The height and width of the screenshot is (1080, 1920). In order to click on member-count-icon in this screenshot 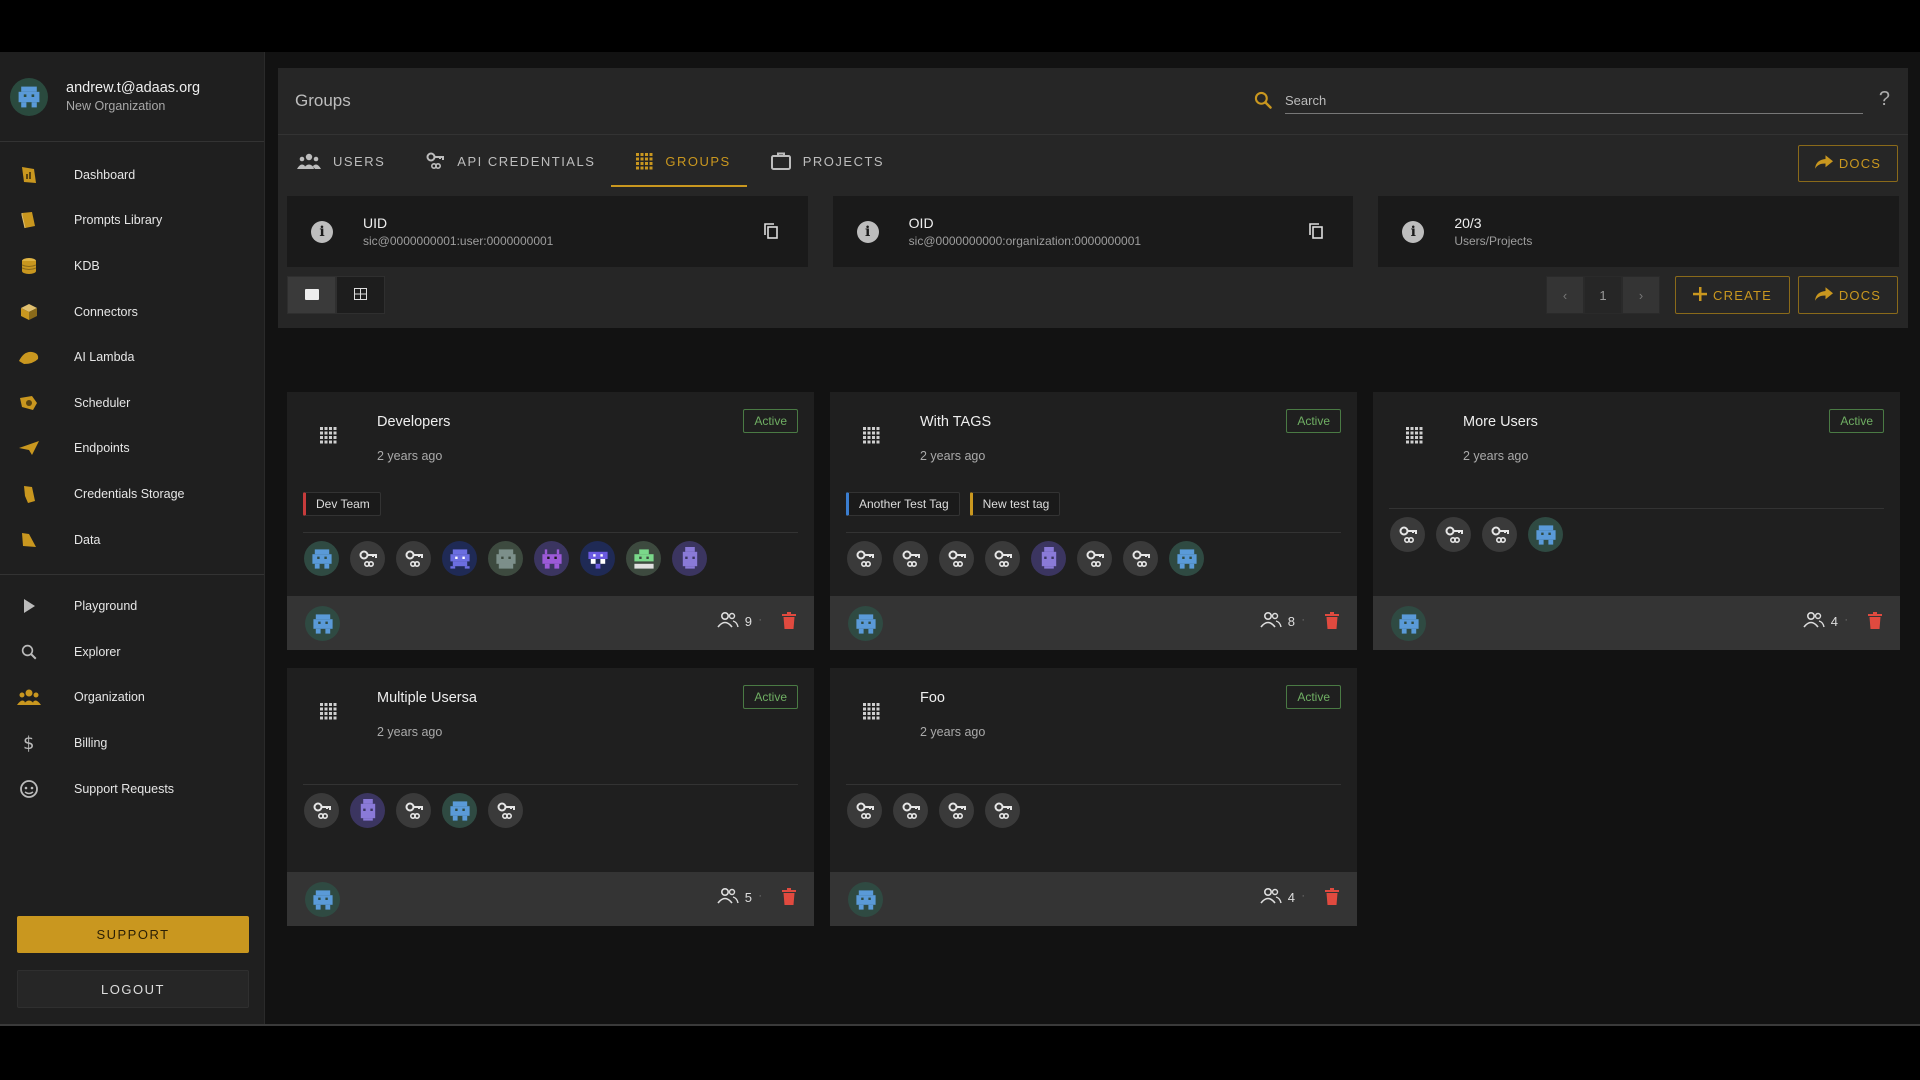, I will do `click(728, 897)`.